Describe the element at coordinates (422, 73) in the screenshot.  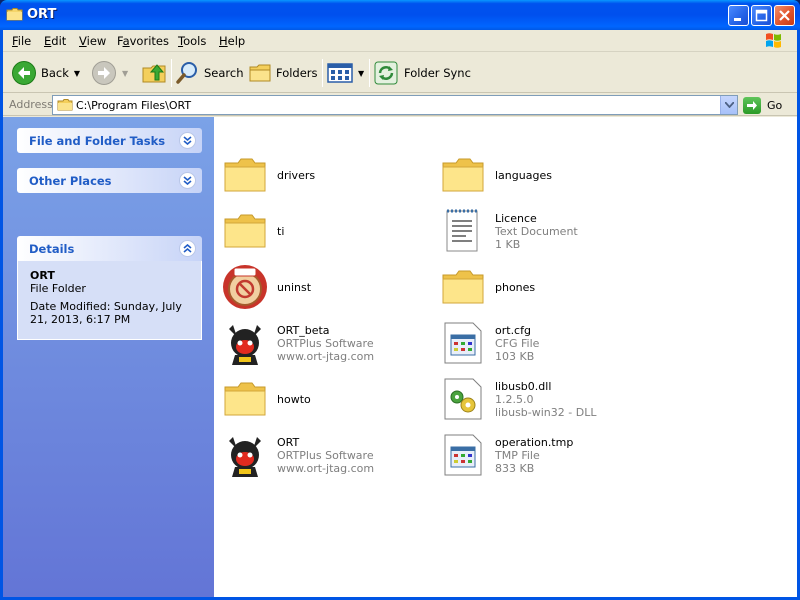
I see `folder-sync-button: Folder Sync` at that location.